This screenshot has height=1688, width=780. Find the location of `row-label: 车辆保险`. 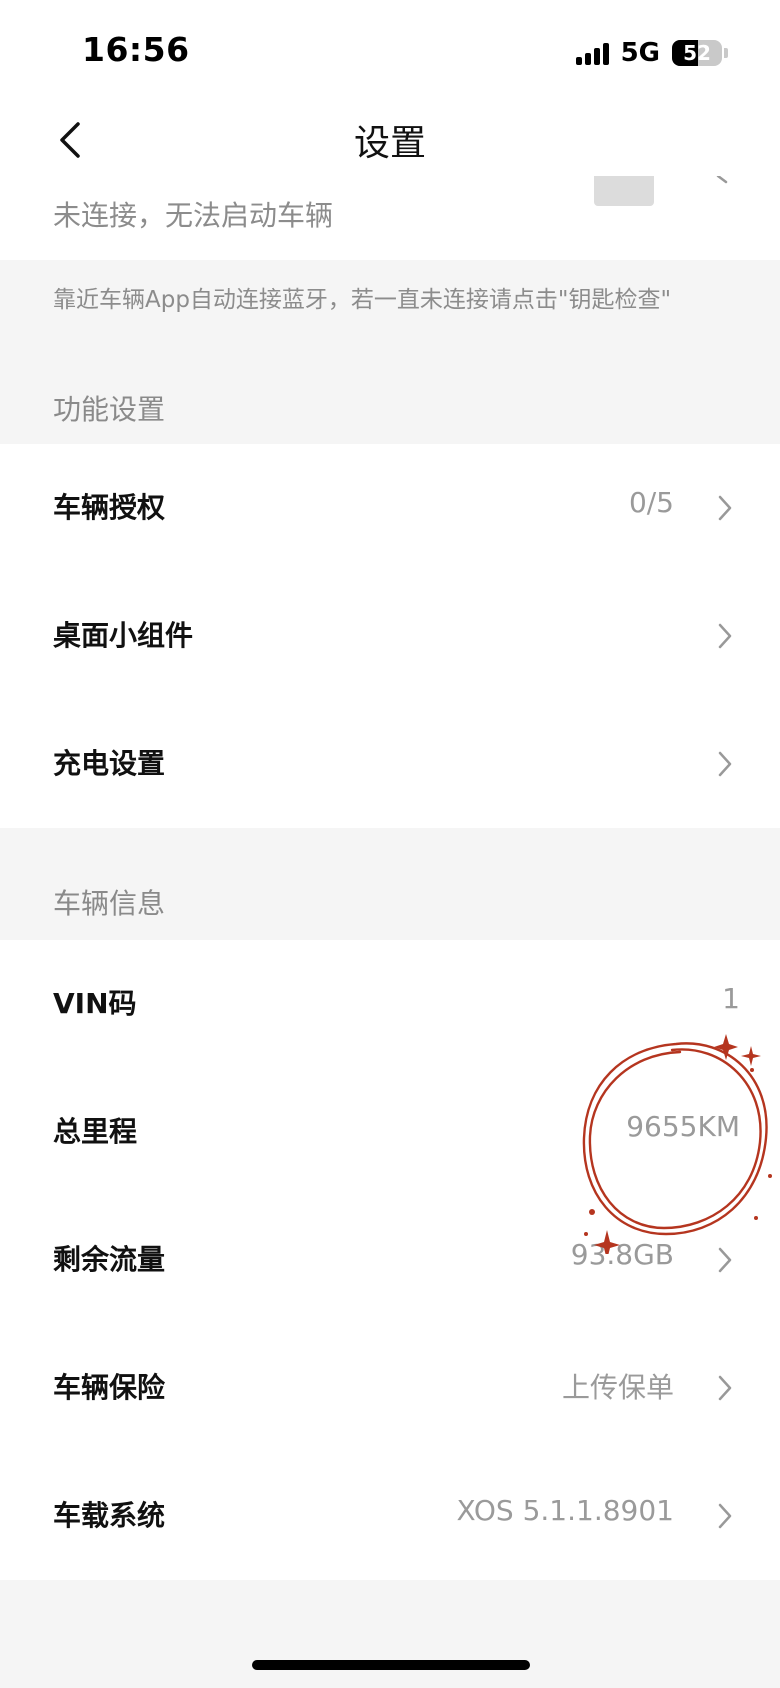

row-label: 车辆保险 is located at coordinates (109, 1387).